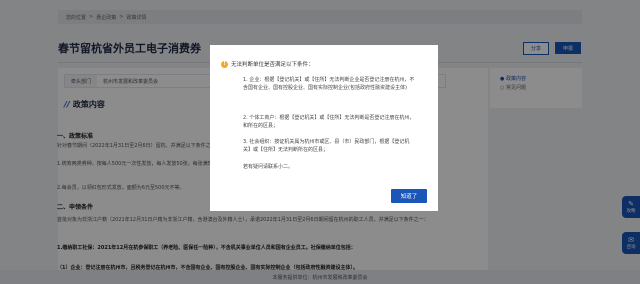  What do you see at coordinates (409, 196) in the screenshot?
I see `acknowledge-button: 知道了` at bounding box center [409, 196].